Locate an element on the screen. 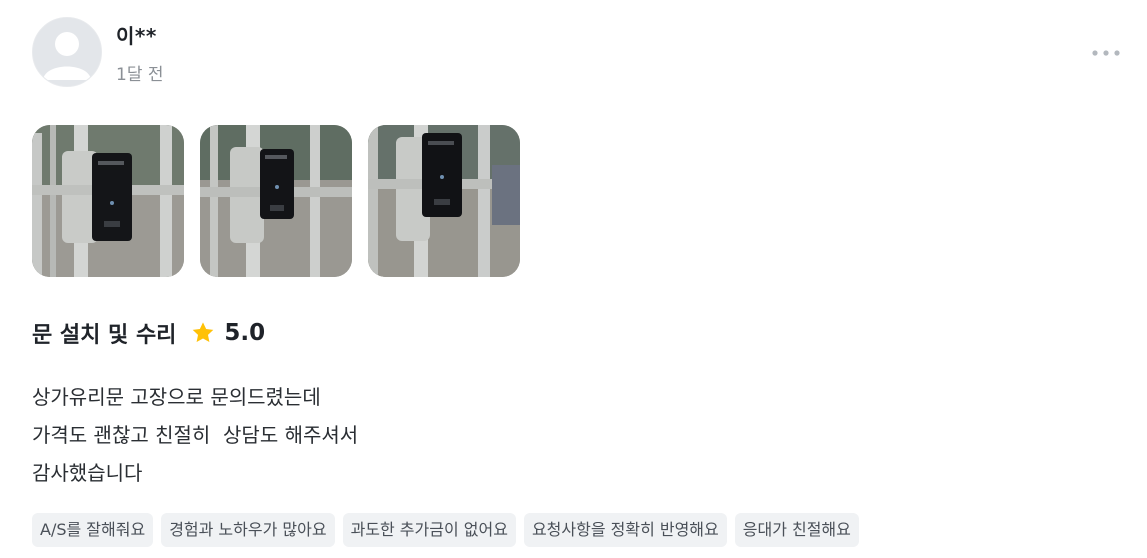 The height and width of the screenshot is (558, 1147). review-tag: 과도한 추가금이 없어요 is located at coordinates (429, 530).